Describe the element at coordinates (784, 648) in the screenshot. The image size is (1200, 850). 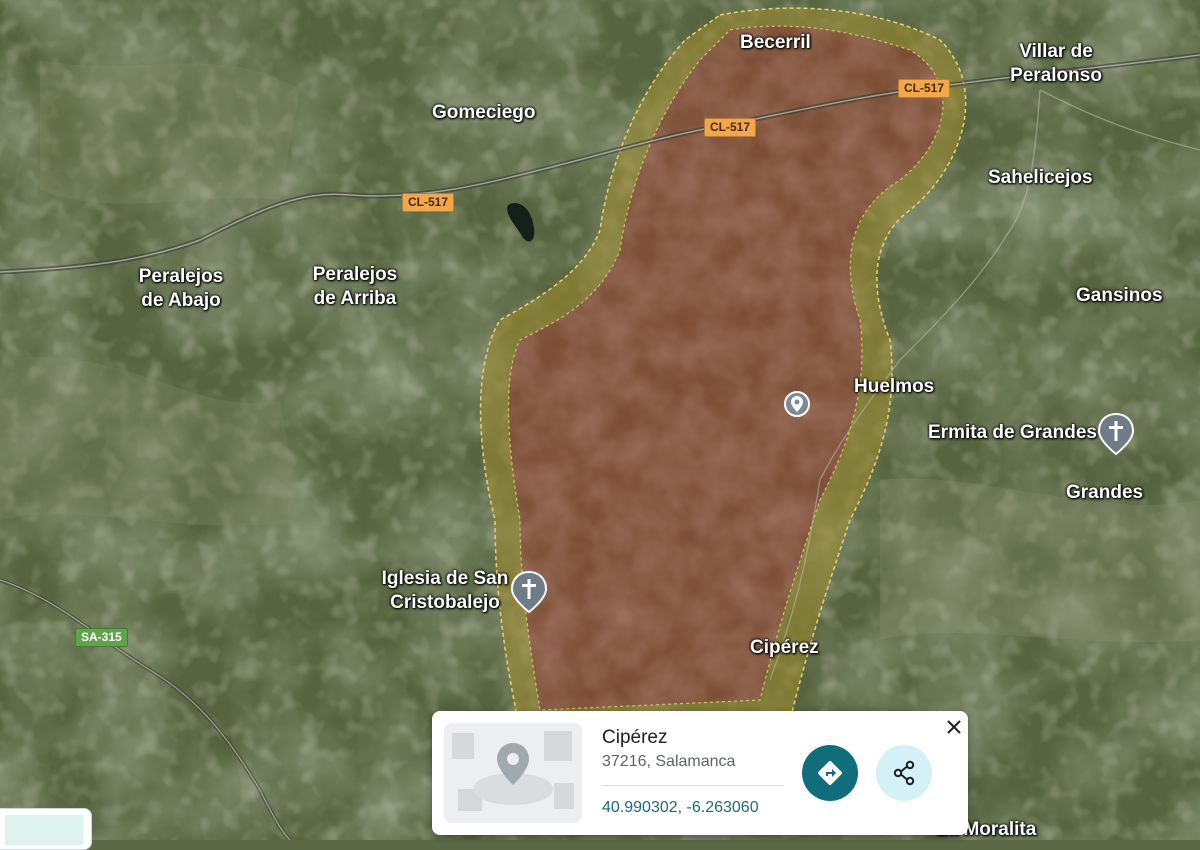
I see `place-label-ciperez: Cipérez` at that location.